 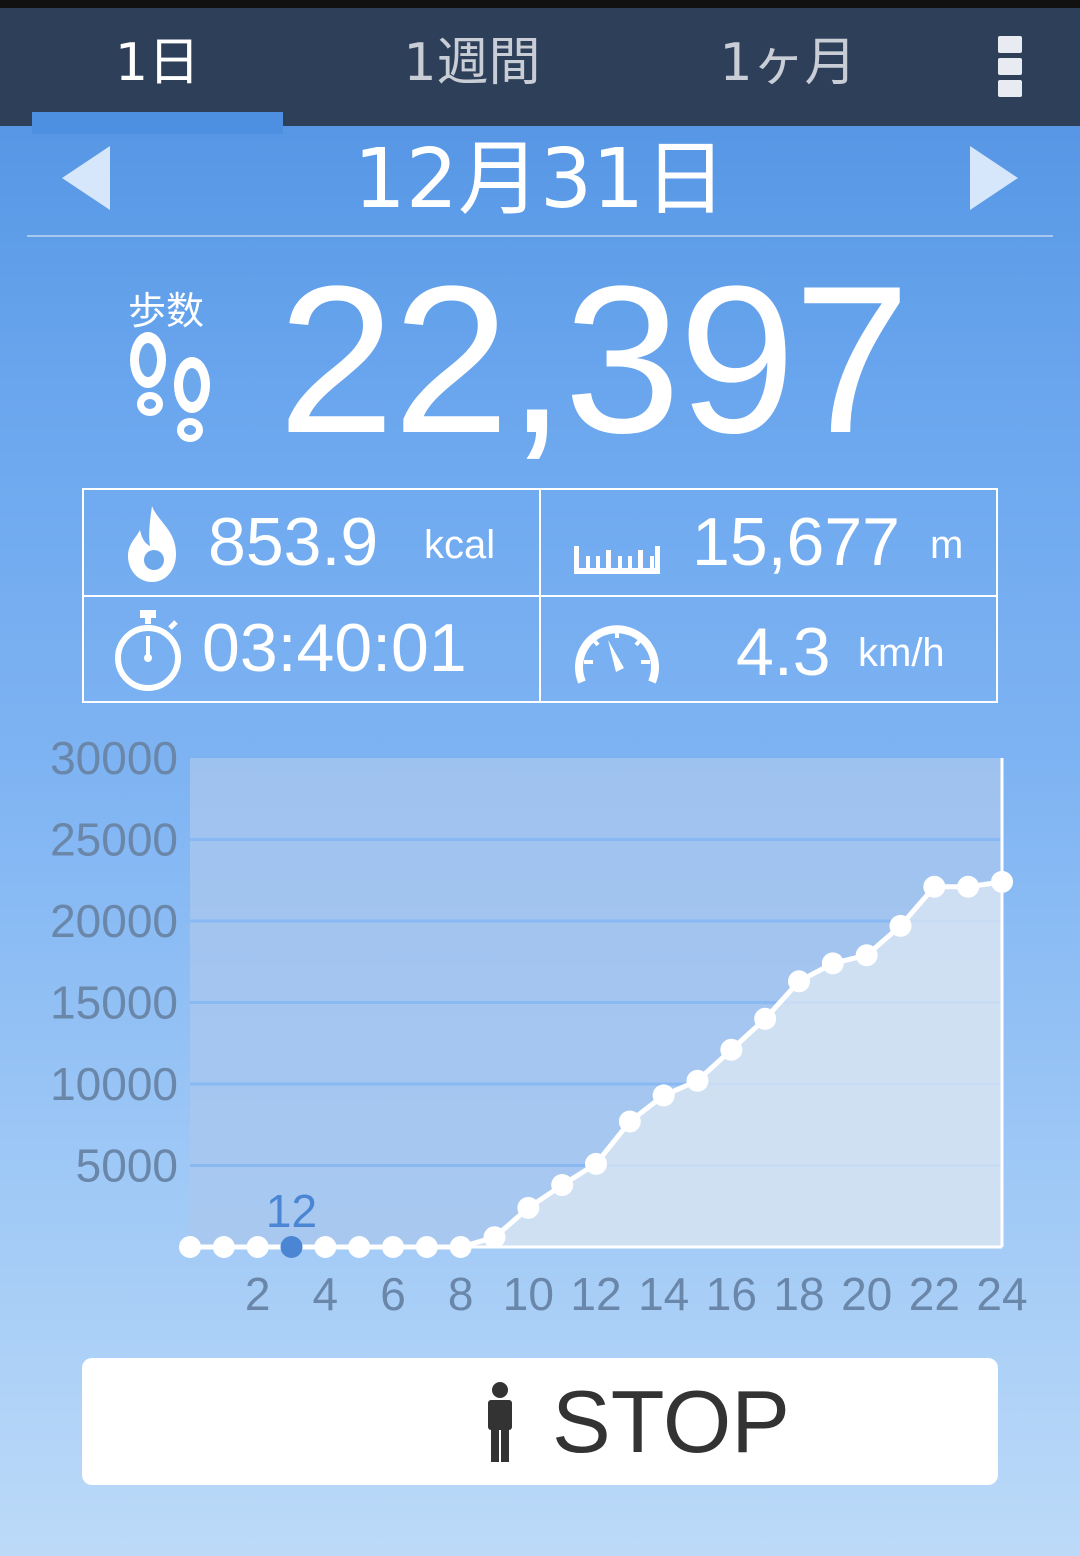 What do you see at coordinates (947, 545) in the screenshot?
I see `distance-unit: m` at bounding box center [947, 545].